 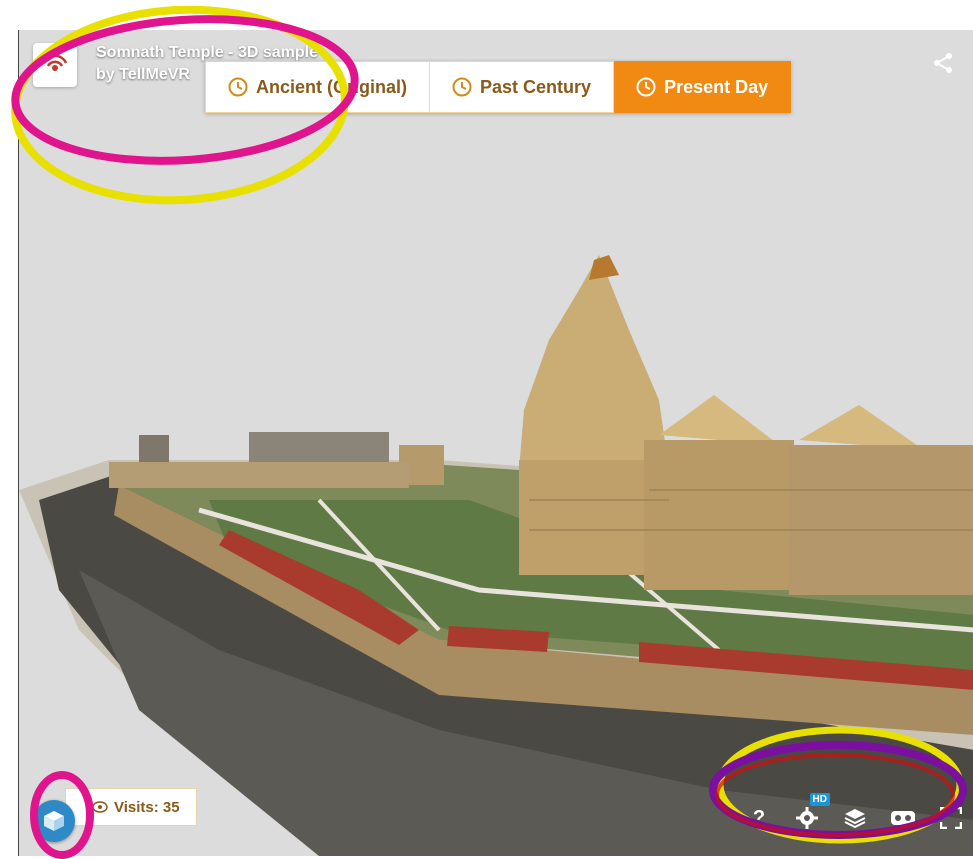 I want to click on settings-button: HD, so click(x=812, y=812).